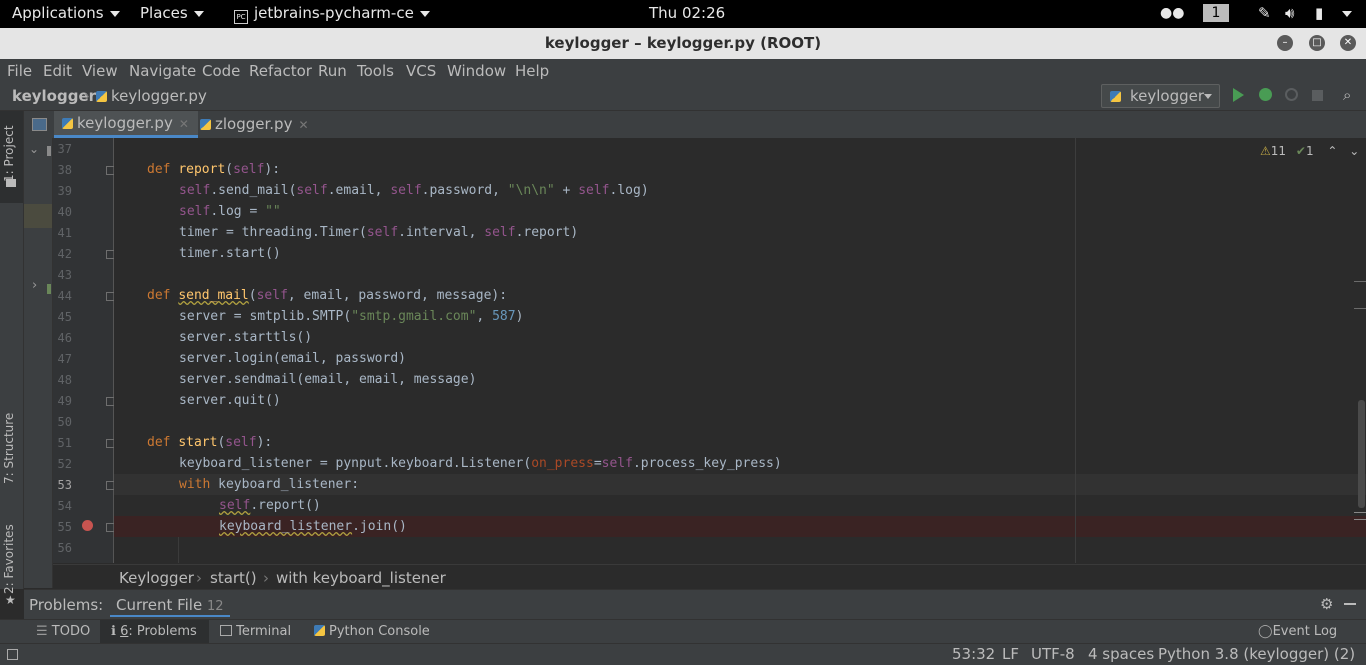 This screenshot has height=665, width=1366. What do you see at coordinates (1319, 13) in the screenshot?
I see `battery-icon: ▮` at bounding box center [1319, 13].